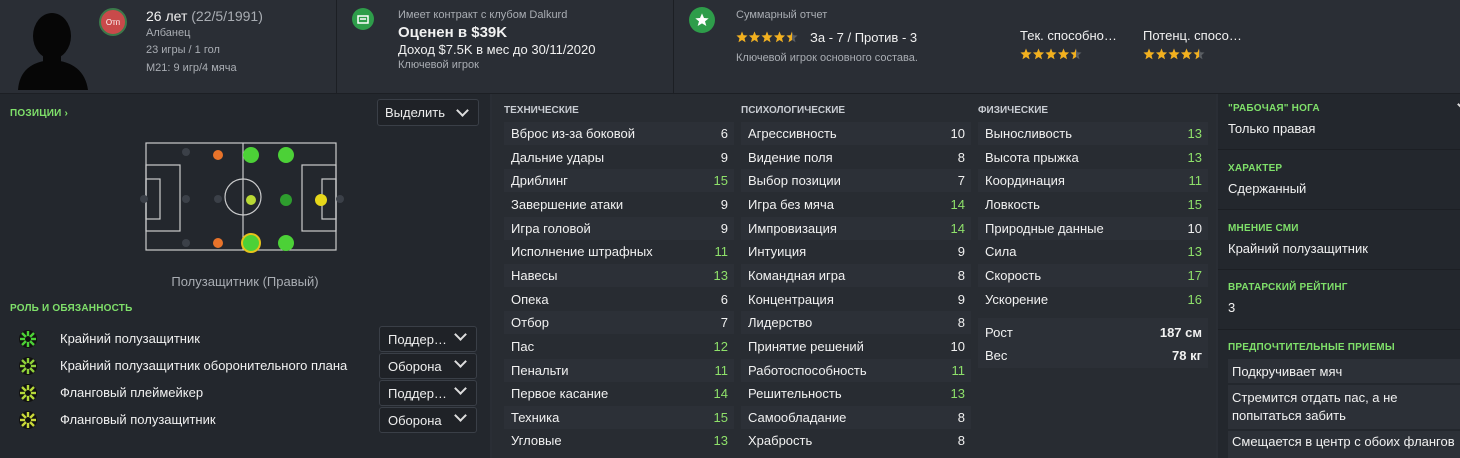  What do you see at coordinates (539, 181) in the screenshot?
I see `attribute-name: Дриблинг` at bounding box center [539, 181].